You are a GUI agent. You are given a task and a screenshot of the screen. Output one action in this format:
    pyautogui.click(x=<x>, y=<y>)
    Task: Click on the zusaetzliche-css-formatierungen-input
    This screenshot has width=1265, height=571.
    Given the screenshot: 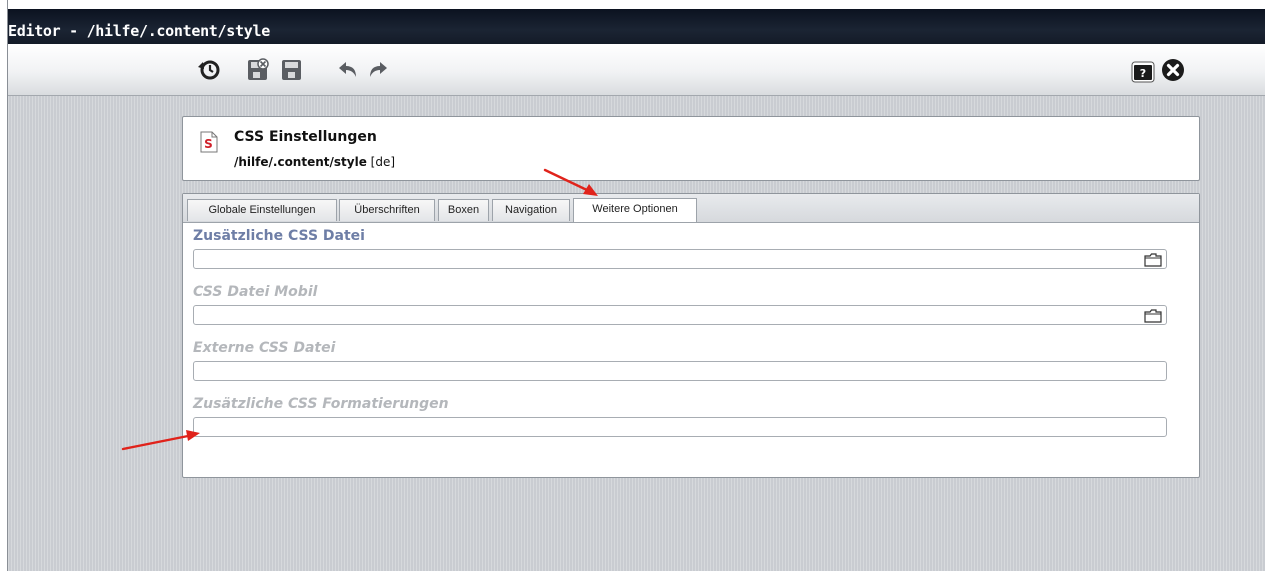 What is the action you would take?
    pyautogui.click(x=680, y=427)
    